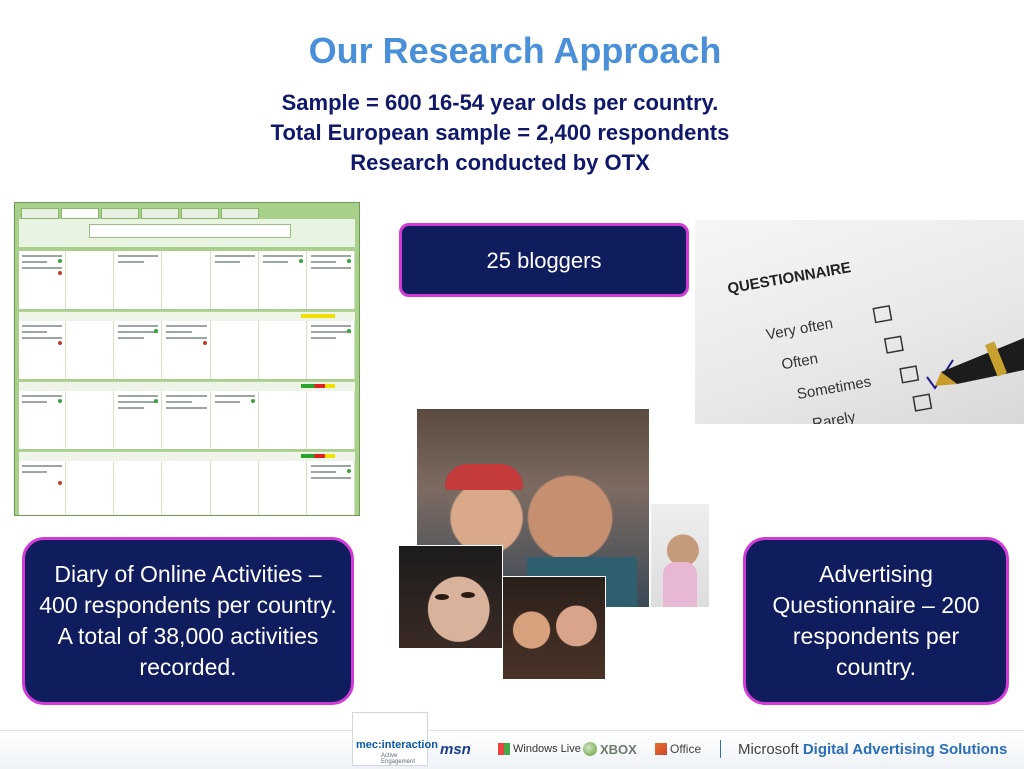 The width and height of the screenshot is (1024, 769). Describe the element at coordinates (547, 749) in the screenshot. I see `windows-live-text: Windows Live` at that location.